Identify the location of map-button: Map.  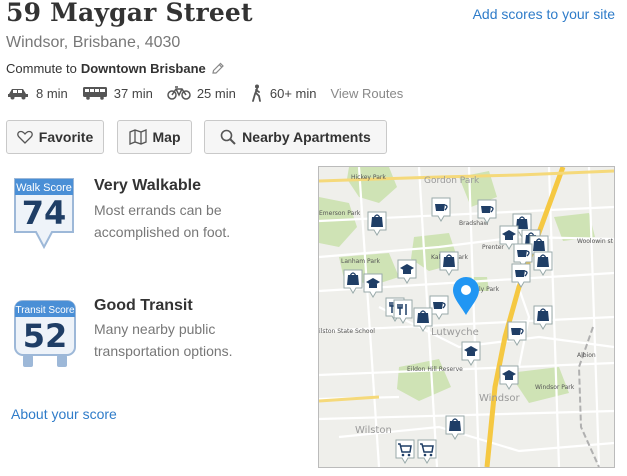
(154, 137).